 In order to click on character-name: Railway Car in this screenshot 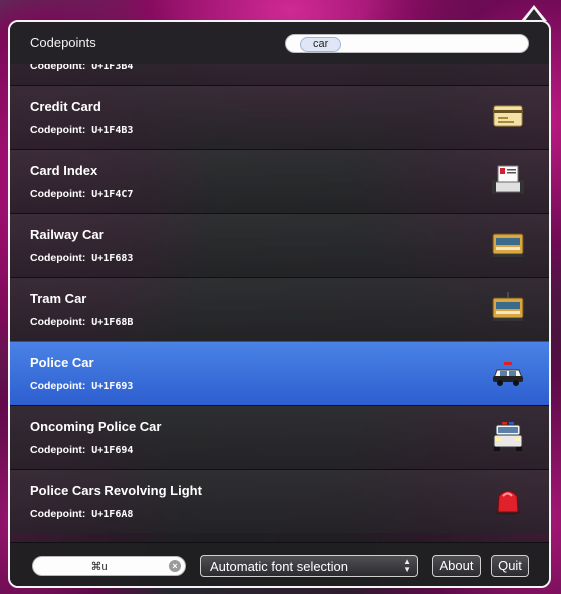, I will do `click(67, 234)`.